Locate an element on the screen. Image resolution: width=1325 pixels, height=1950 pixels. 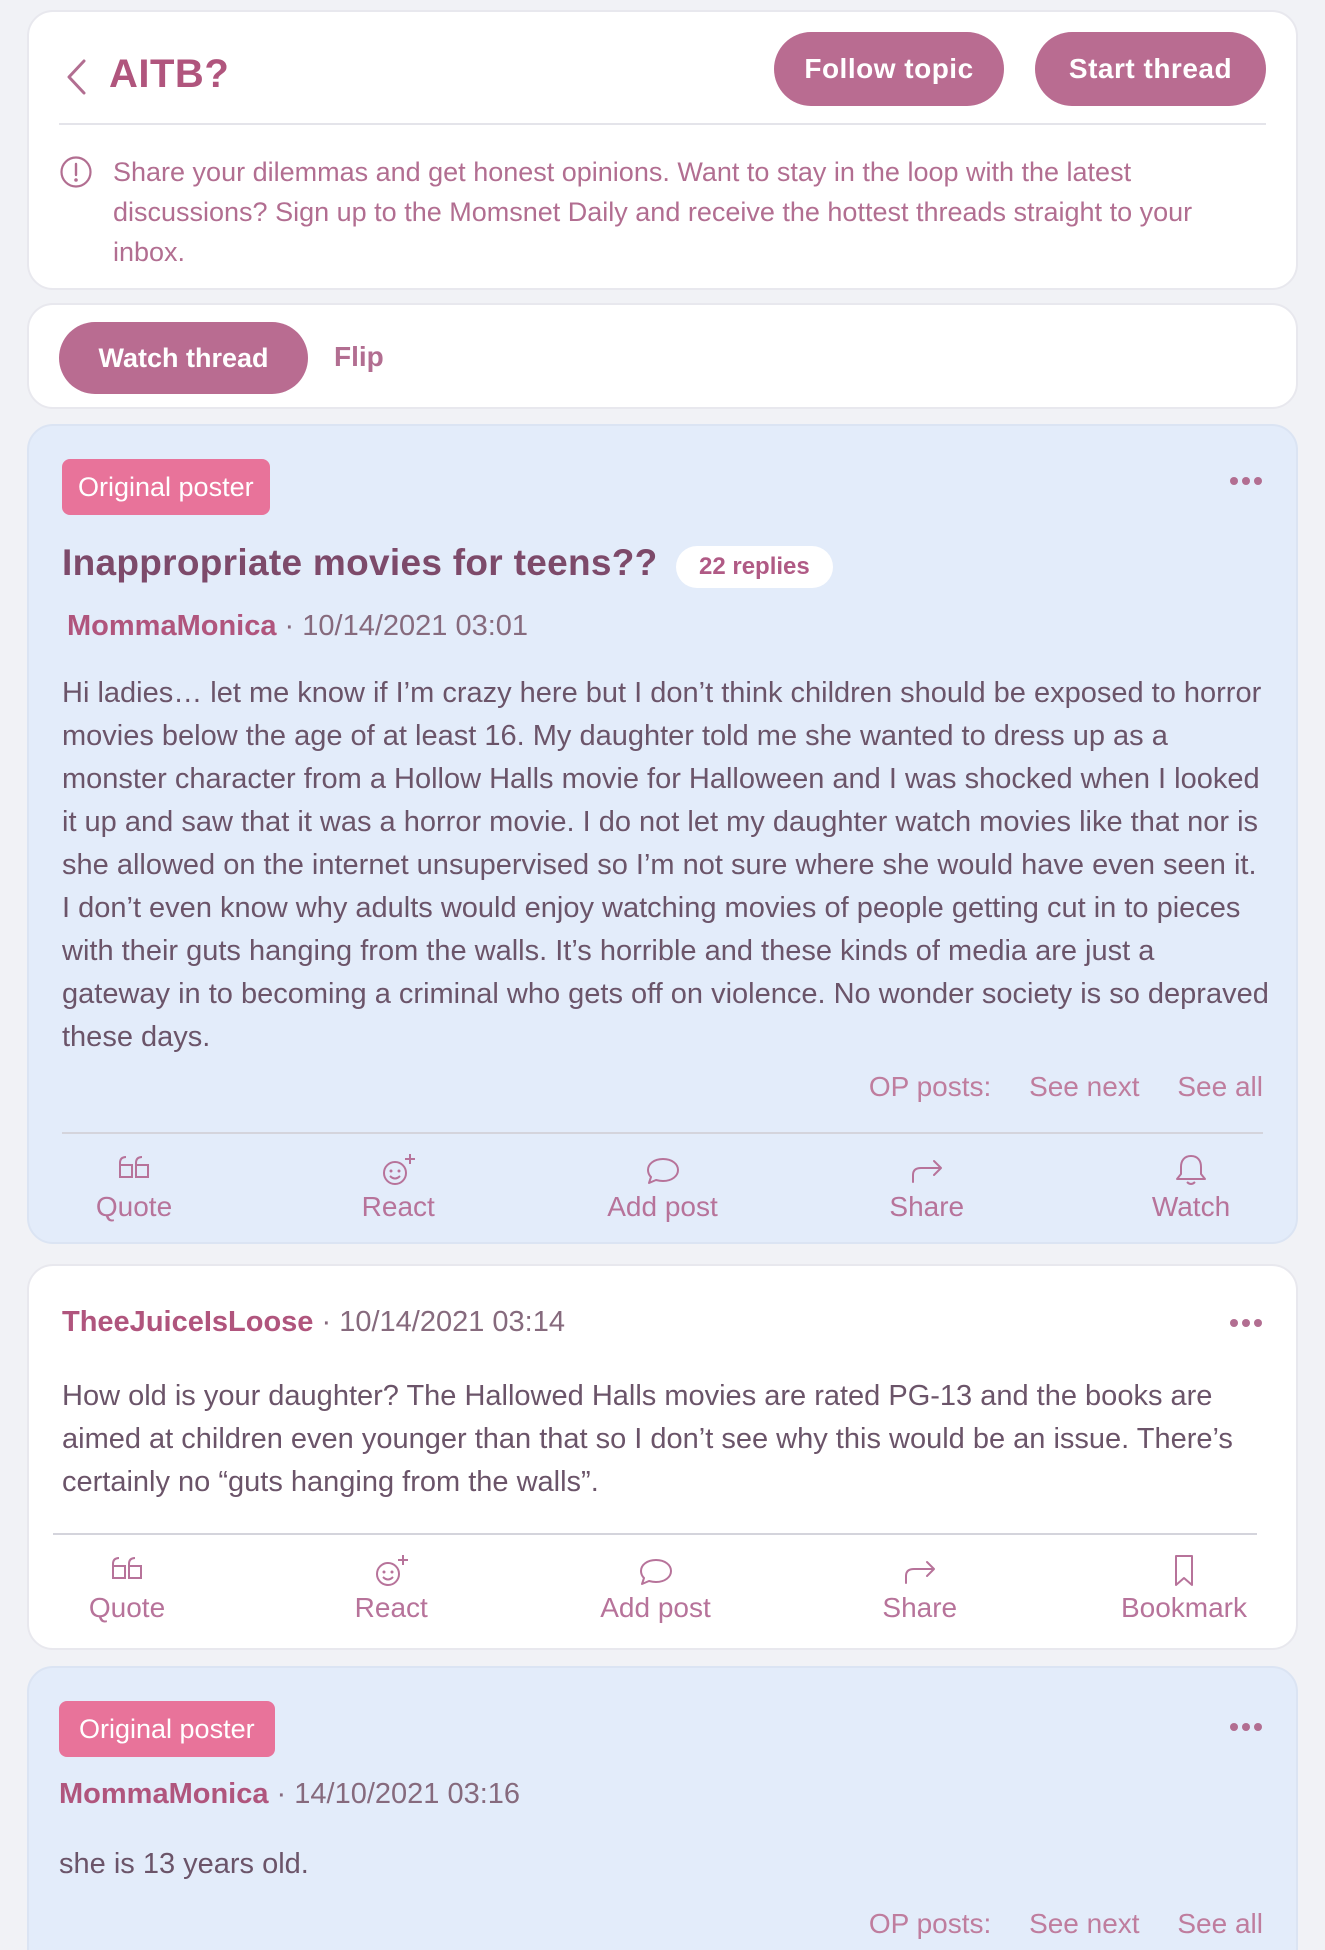
post-timestamp: · 14/10/2021 03:16 is located at coordinates (398, 1794).